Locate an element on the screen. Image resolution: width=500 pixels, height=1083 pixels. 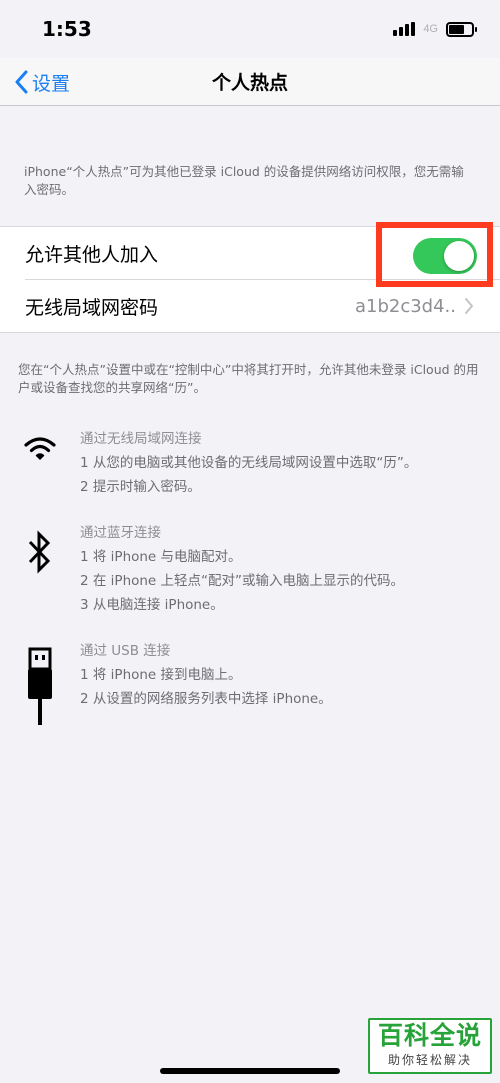
wifi-icon is located at coordinates (40, 448).